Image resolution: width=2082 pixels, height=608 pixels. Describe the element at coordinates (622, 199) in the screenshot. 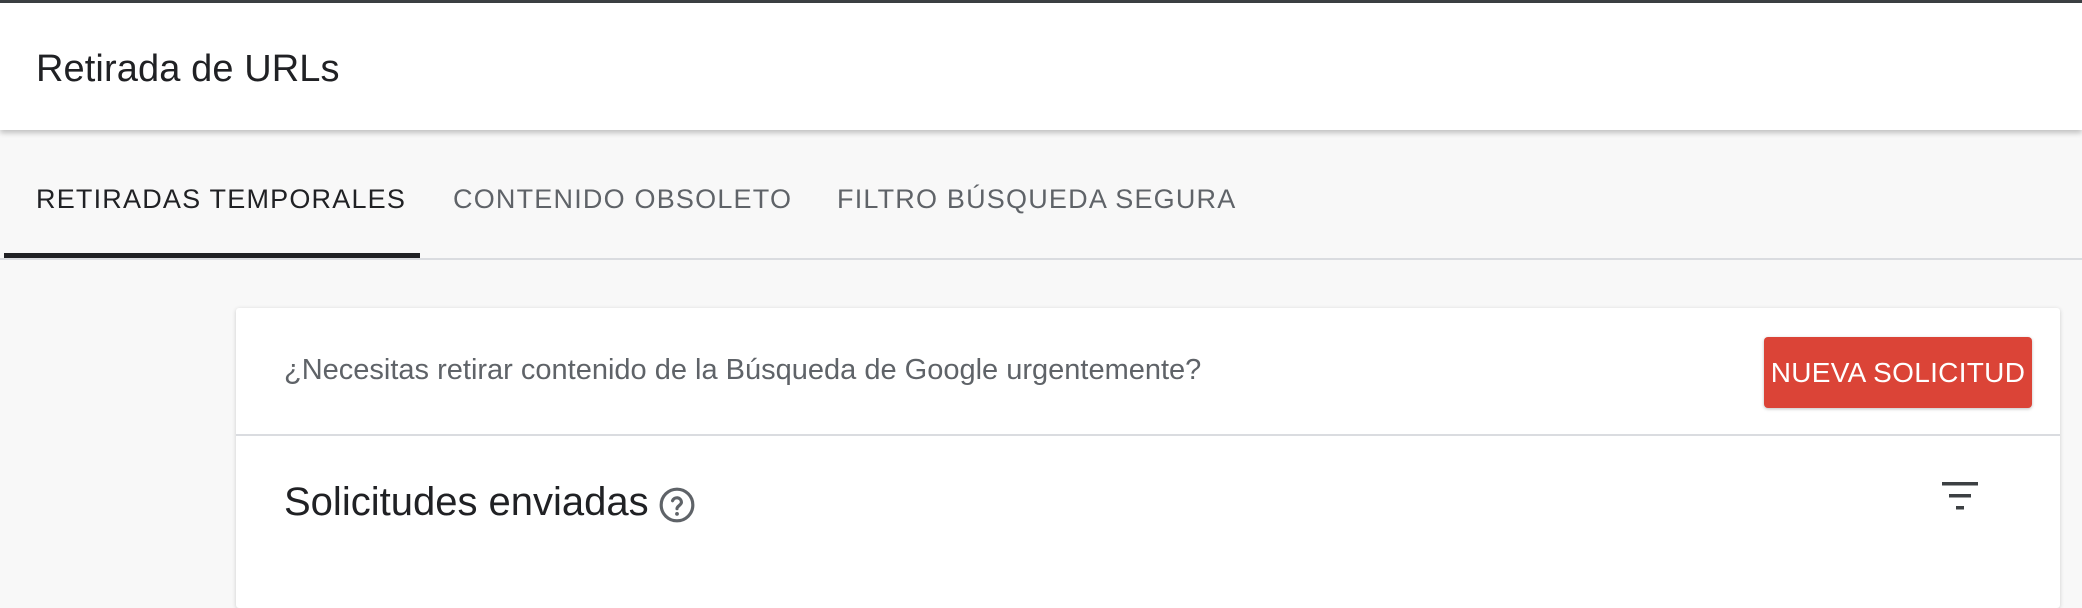

I see `tab-contenido-obsoleto: CONTENIDO OBSOLETO` at that location.